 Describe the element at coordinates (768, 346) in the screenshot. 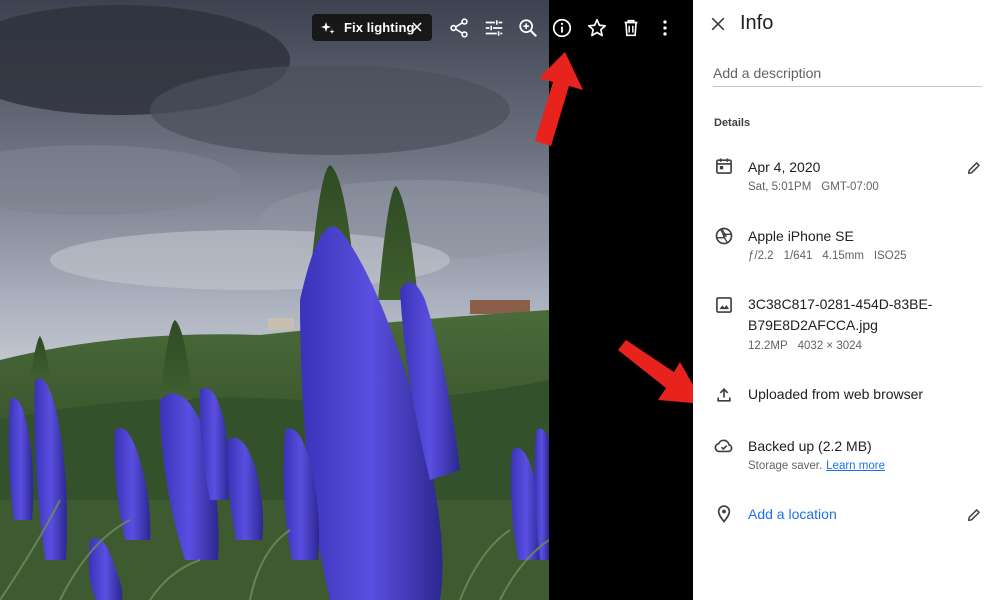

I see `file-megapixels: 12.2MP` at that location.